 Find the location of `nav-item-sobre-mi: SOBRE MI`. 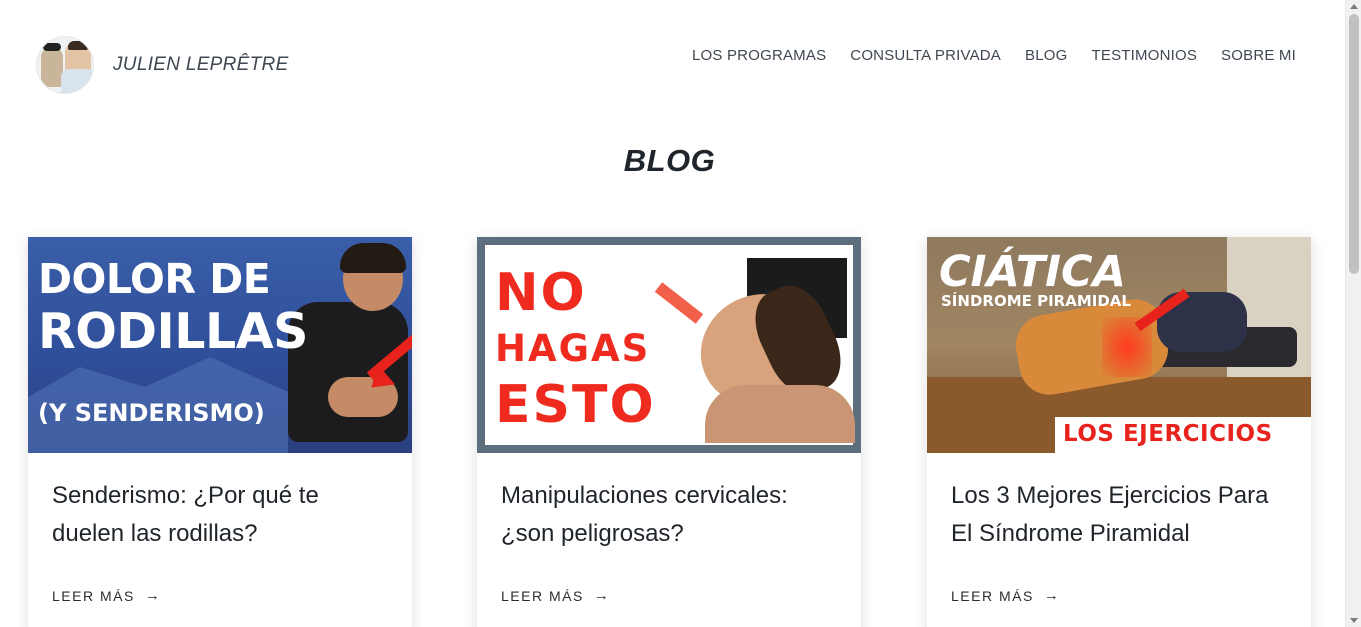

nav-item-sobre-mi: SOBRE MI is located at coordinates (1258, 55).